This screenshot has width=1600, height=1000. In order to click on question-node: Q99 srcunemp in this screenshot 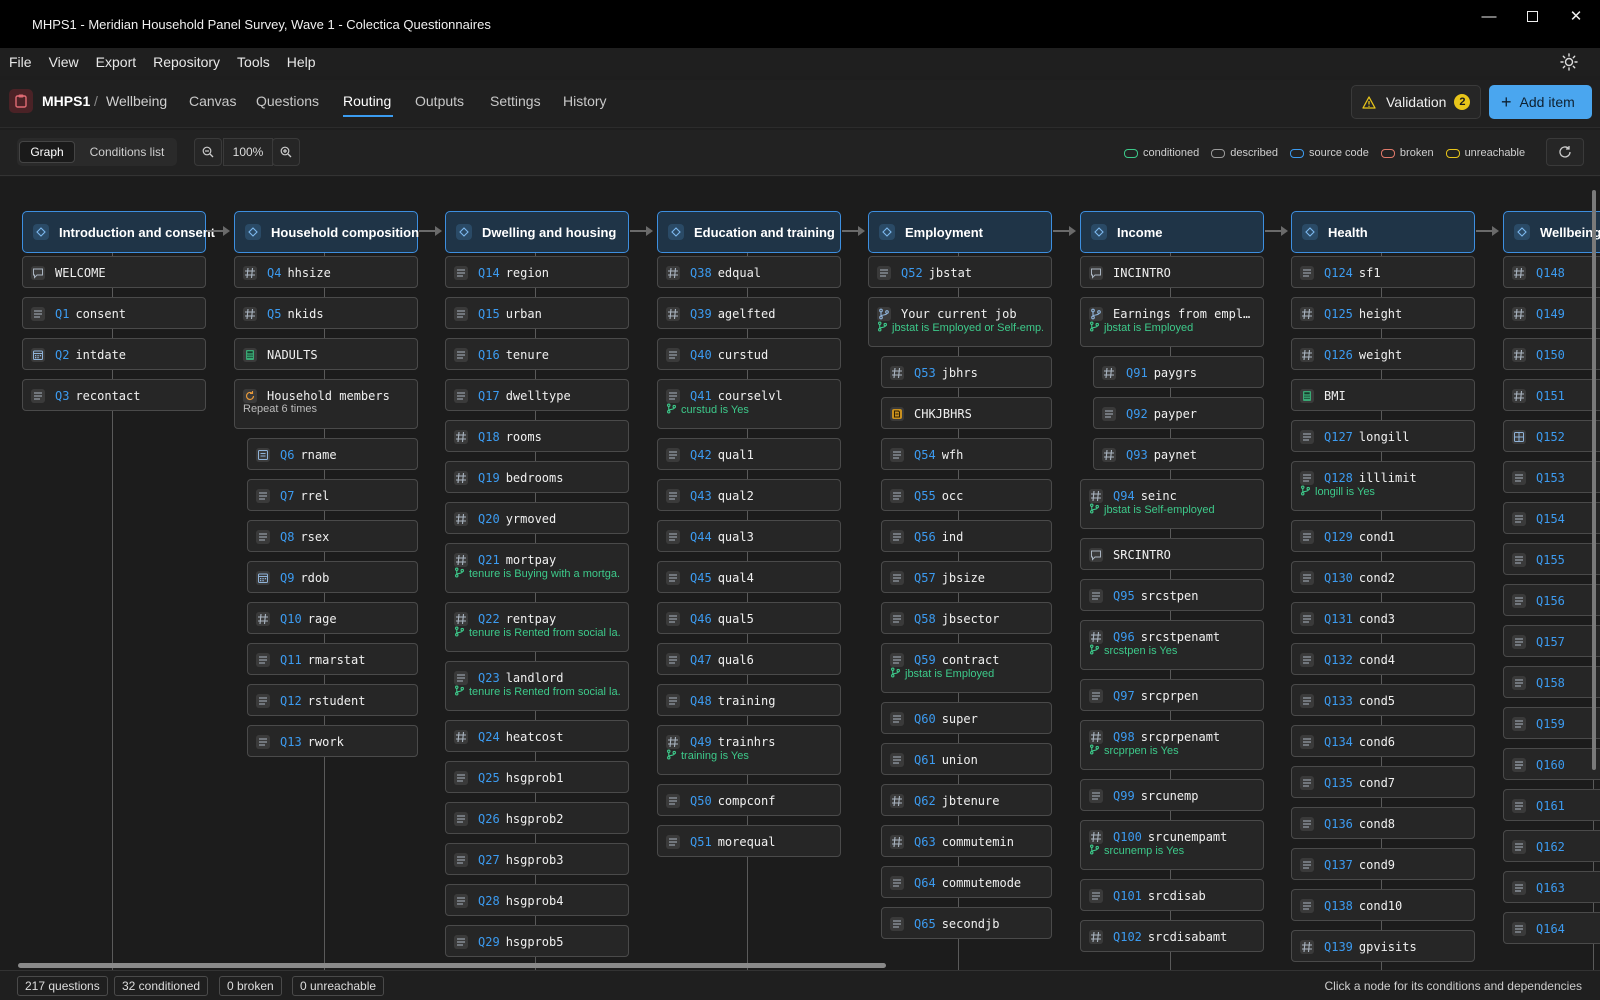, I will do `click(1172, 795)`.